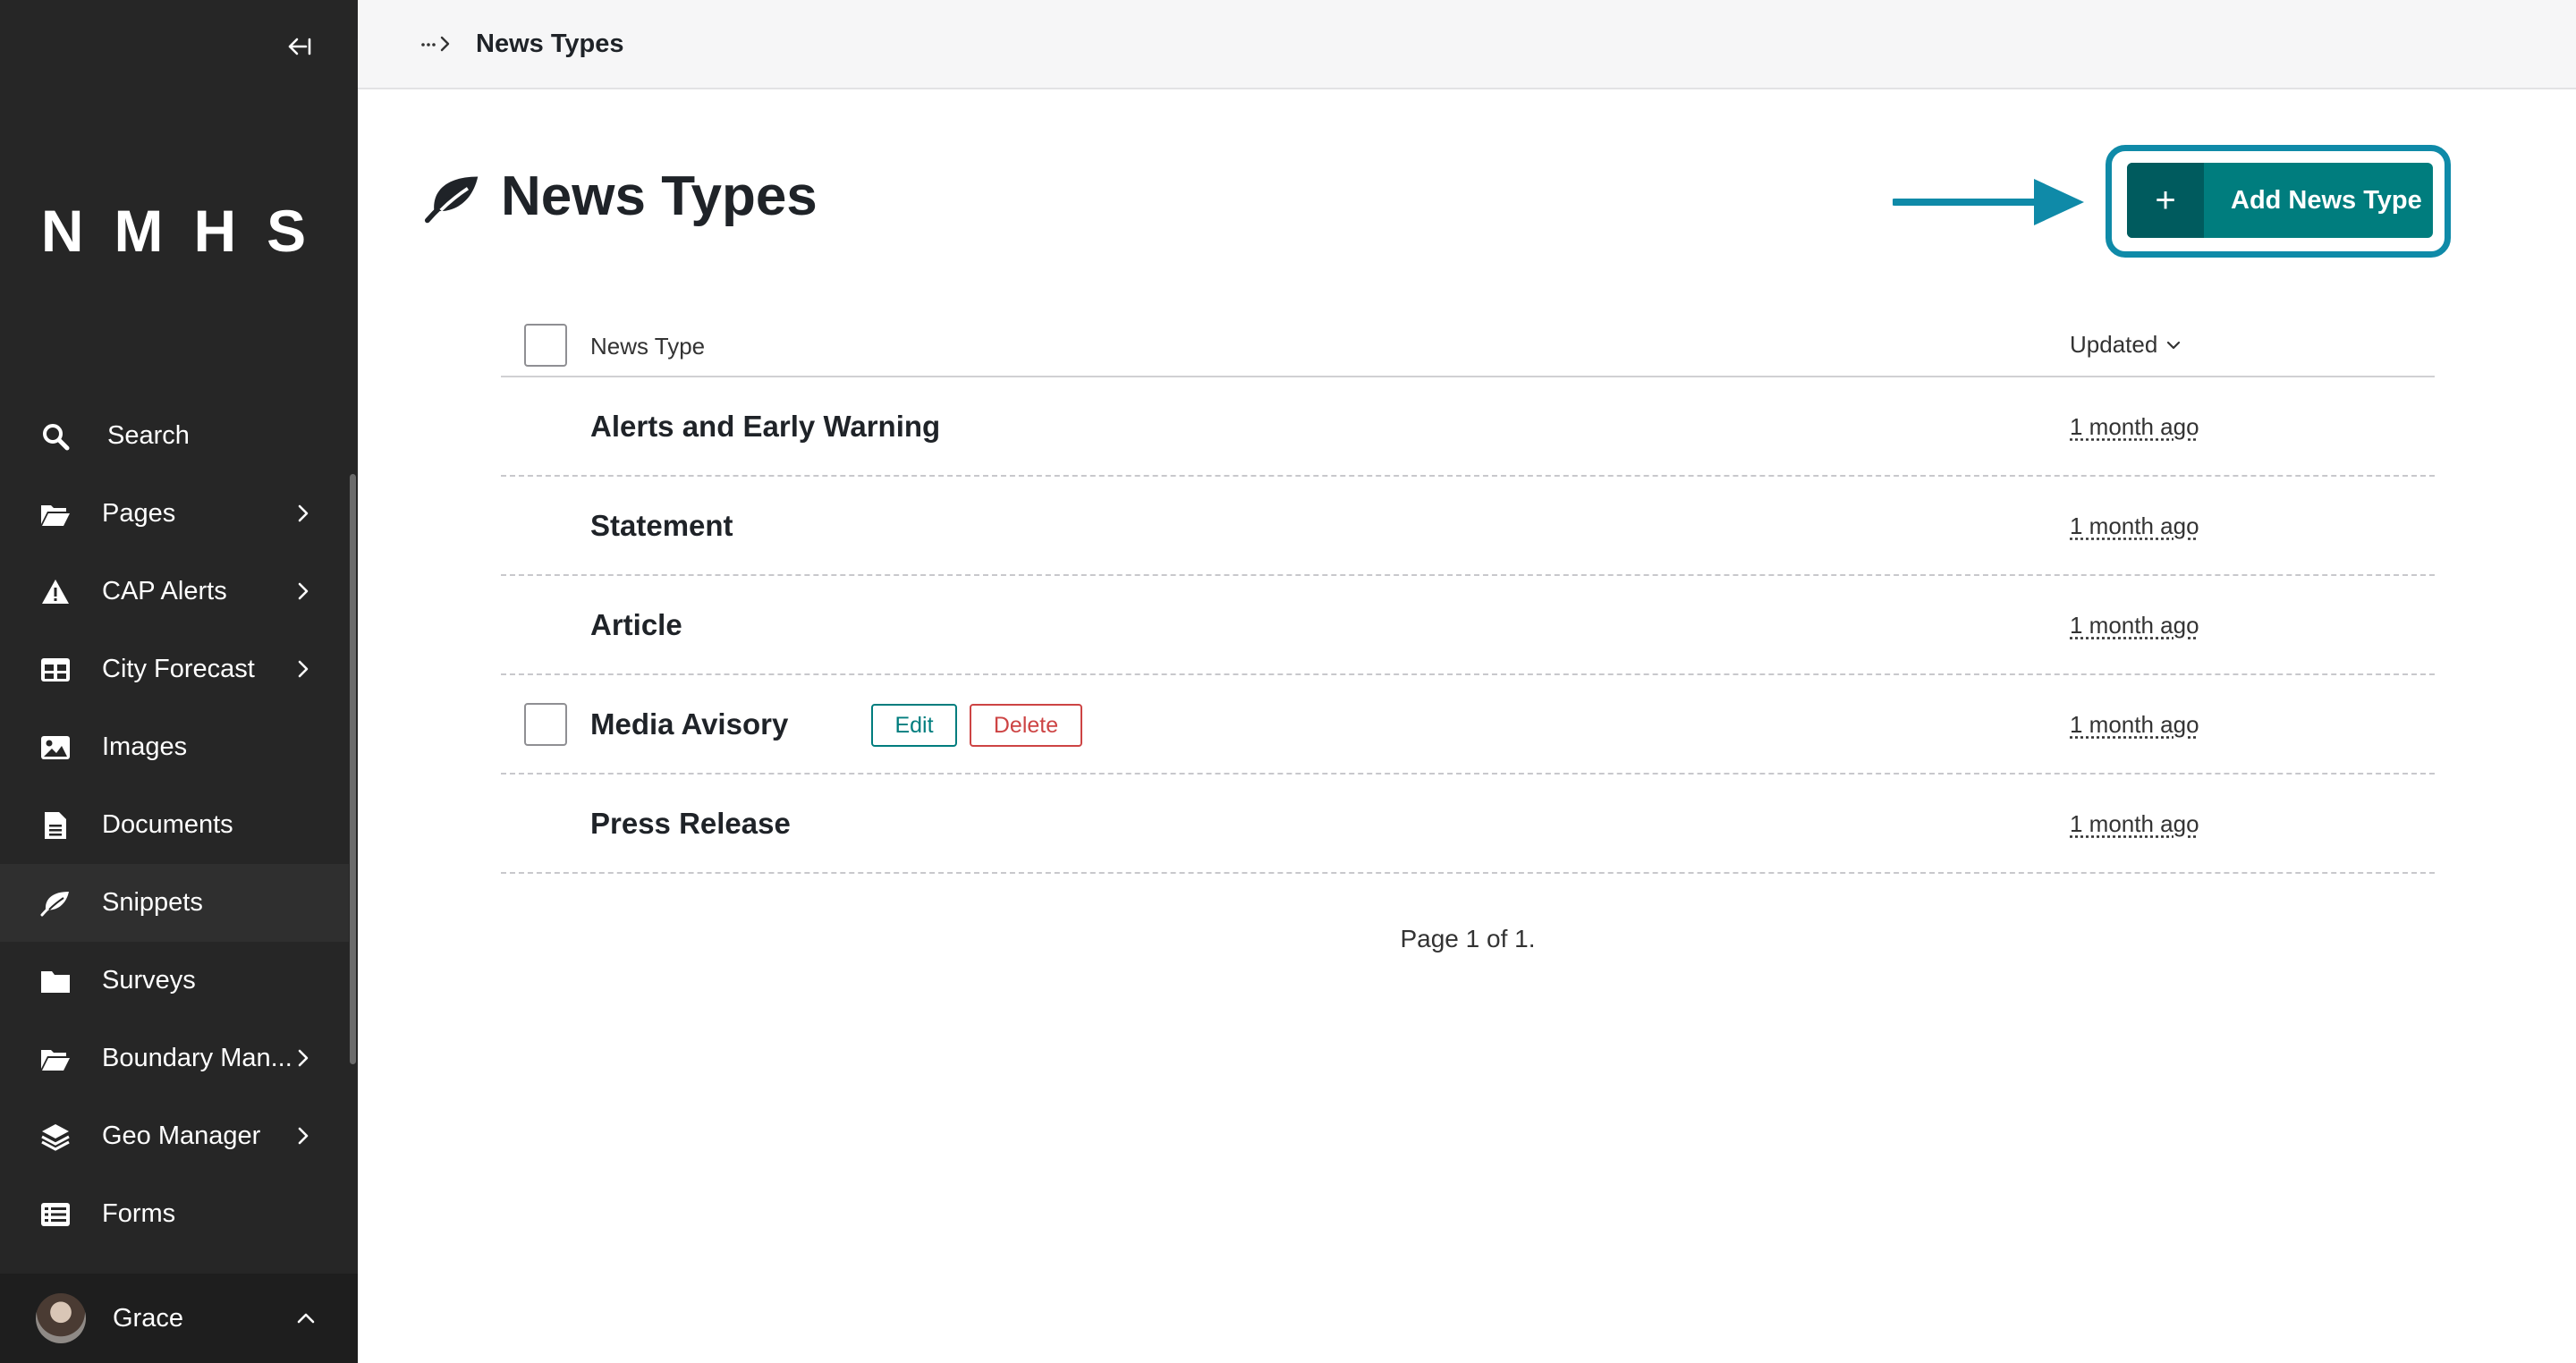  I want to click on sidebar-item-label: Forms, so click(139, 1213).